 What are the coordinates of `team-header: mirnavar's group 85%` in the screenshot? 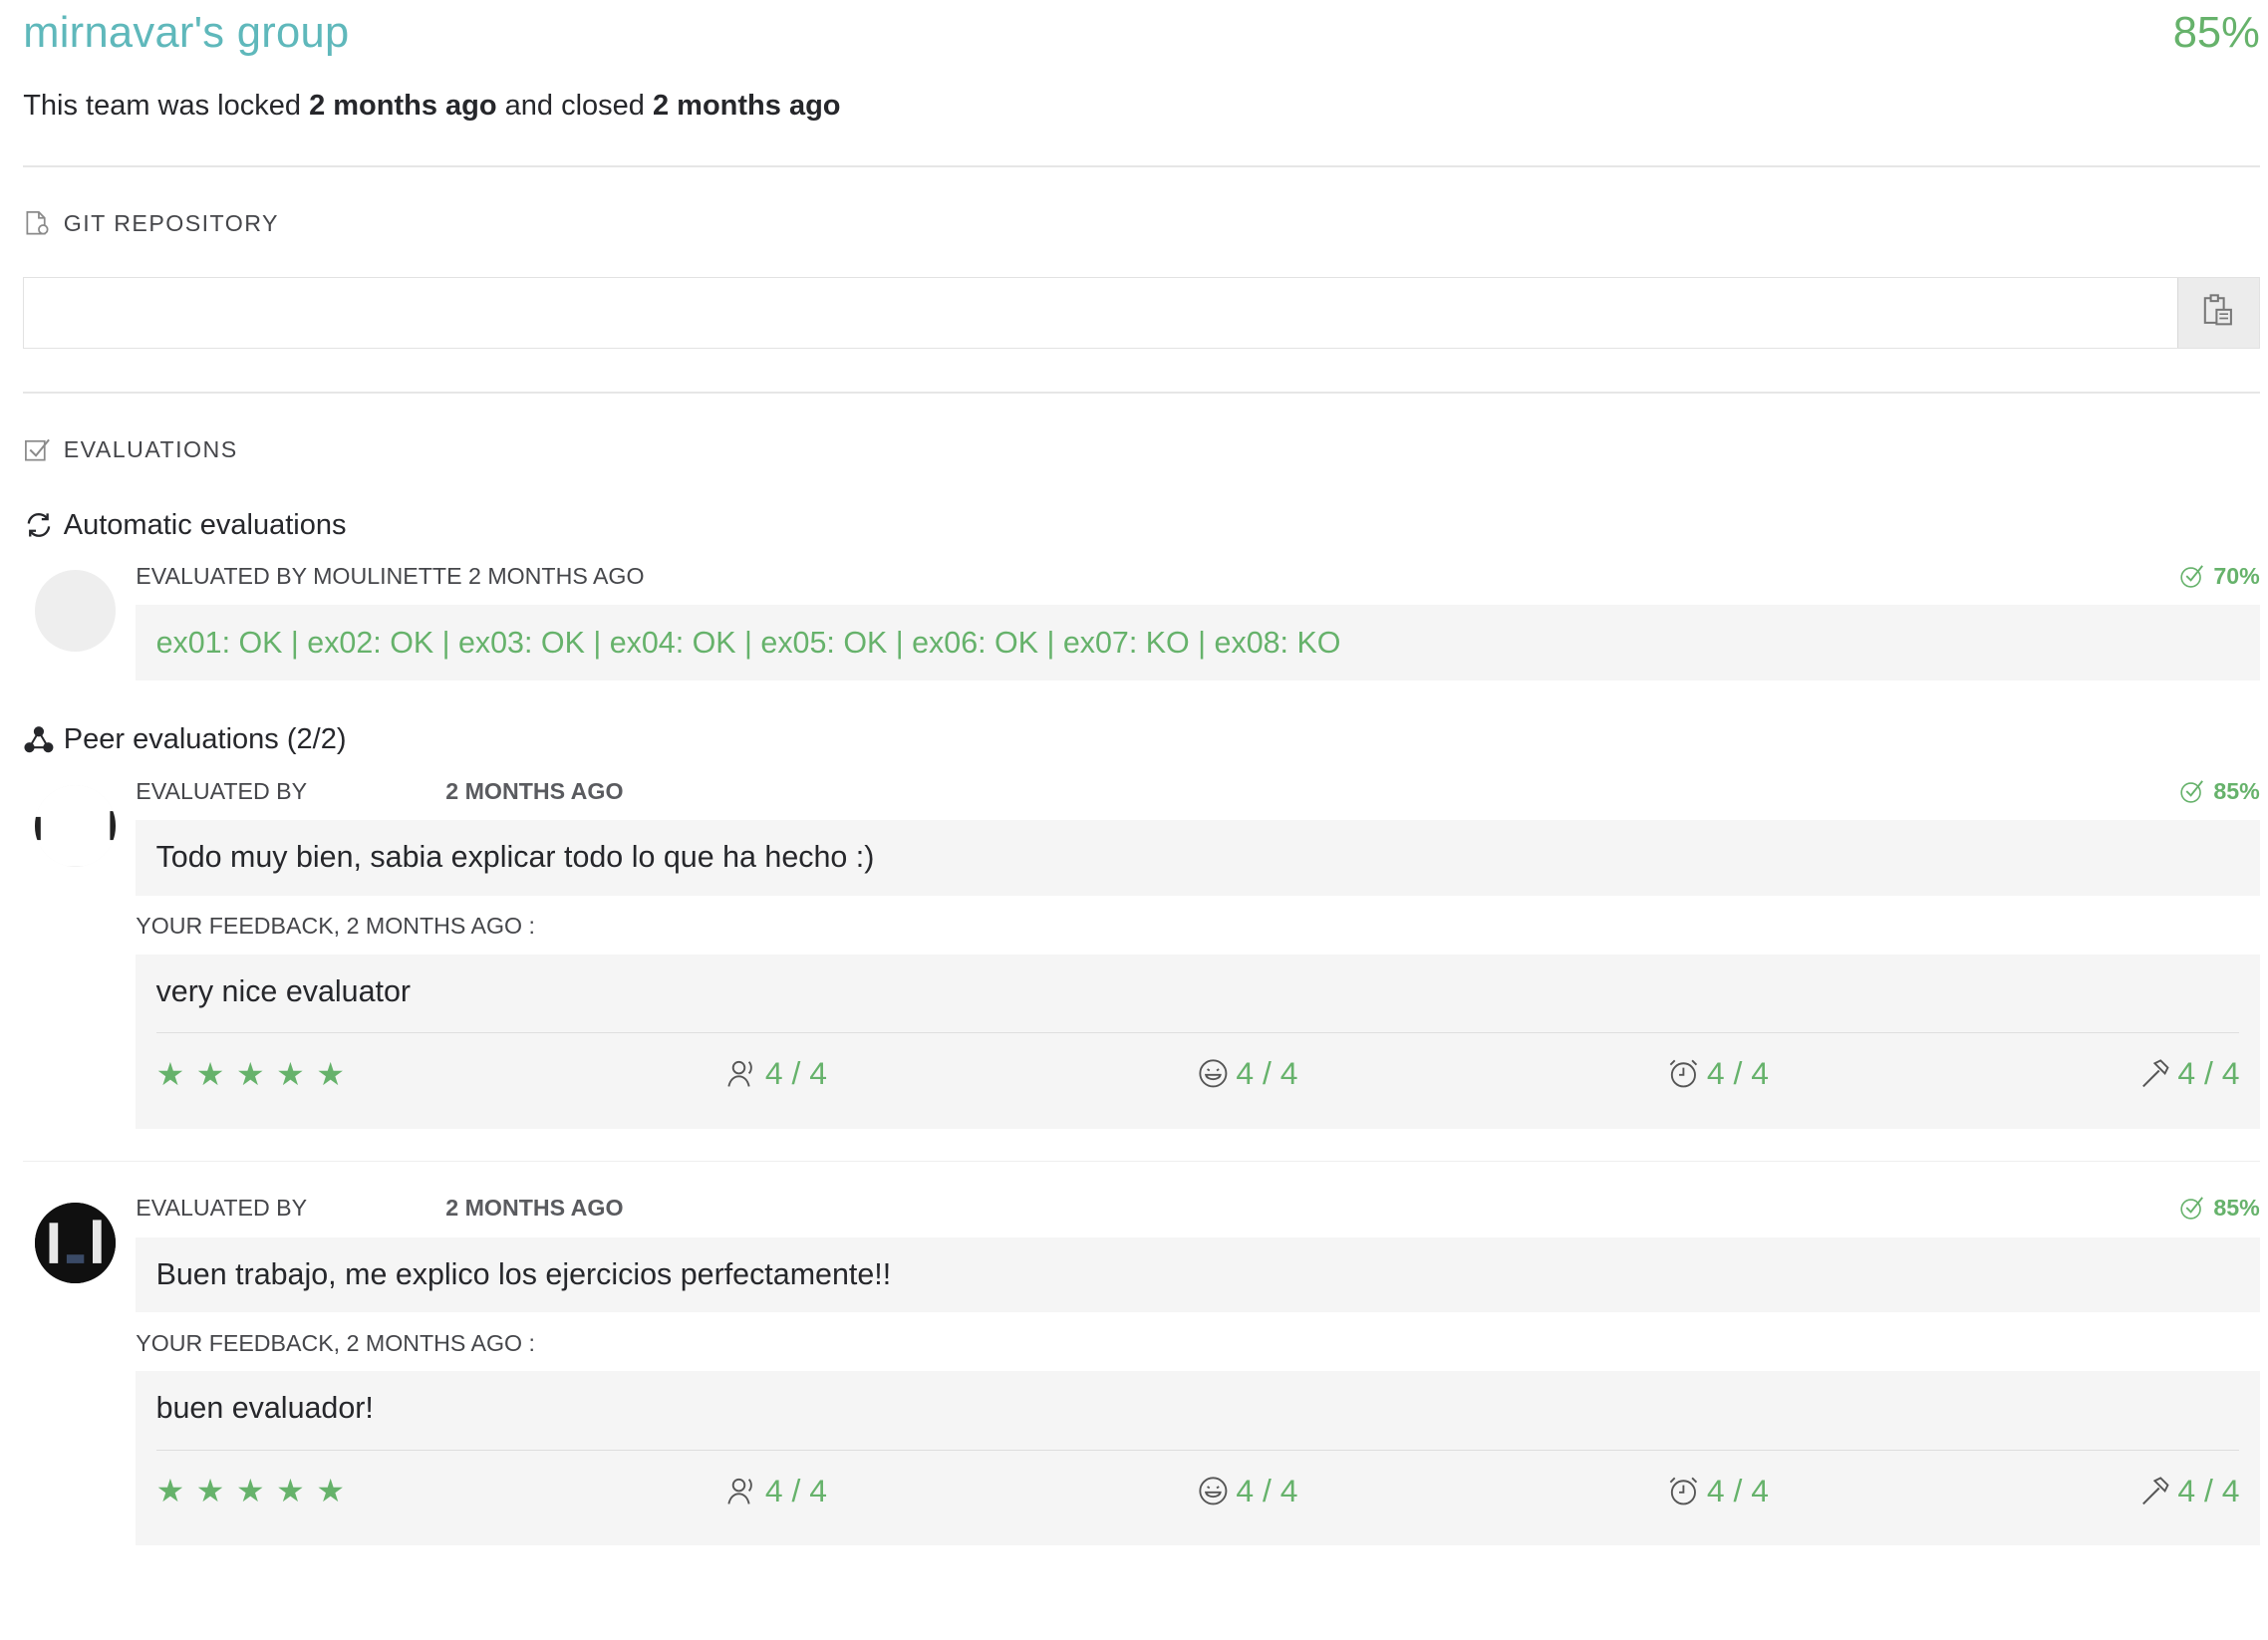 It's located at (1141, 40).